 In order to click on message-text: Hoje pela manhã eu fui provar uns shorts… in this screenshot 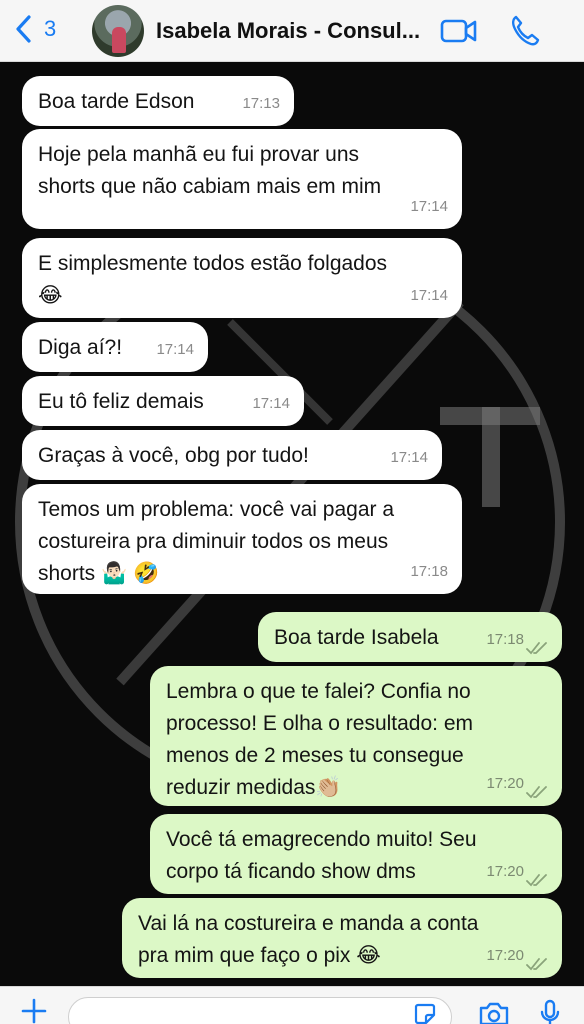, I will do `click(210, 170)`.